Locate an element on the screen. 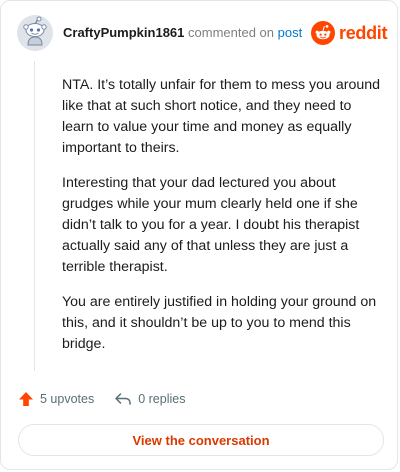 This screenshot has height=472, width=400. commented-on-text: commented on is located at coordinates (231, 32).